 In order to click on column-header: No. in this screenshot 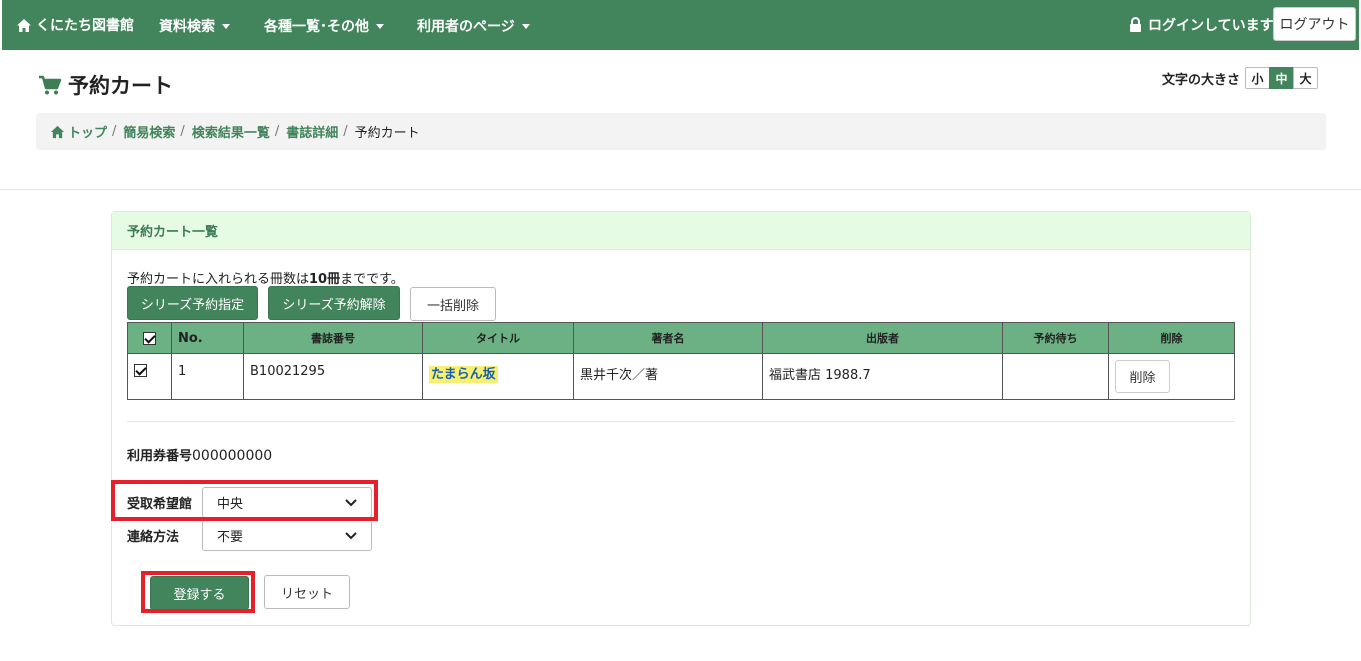, I will do `click(207, 338)`.